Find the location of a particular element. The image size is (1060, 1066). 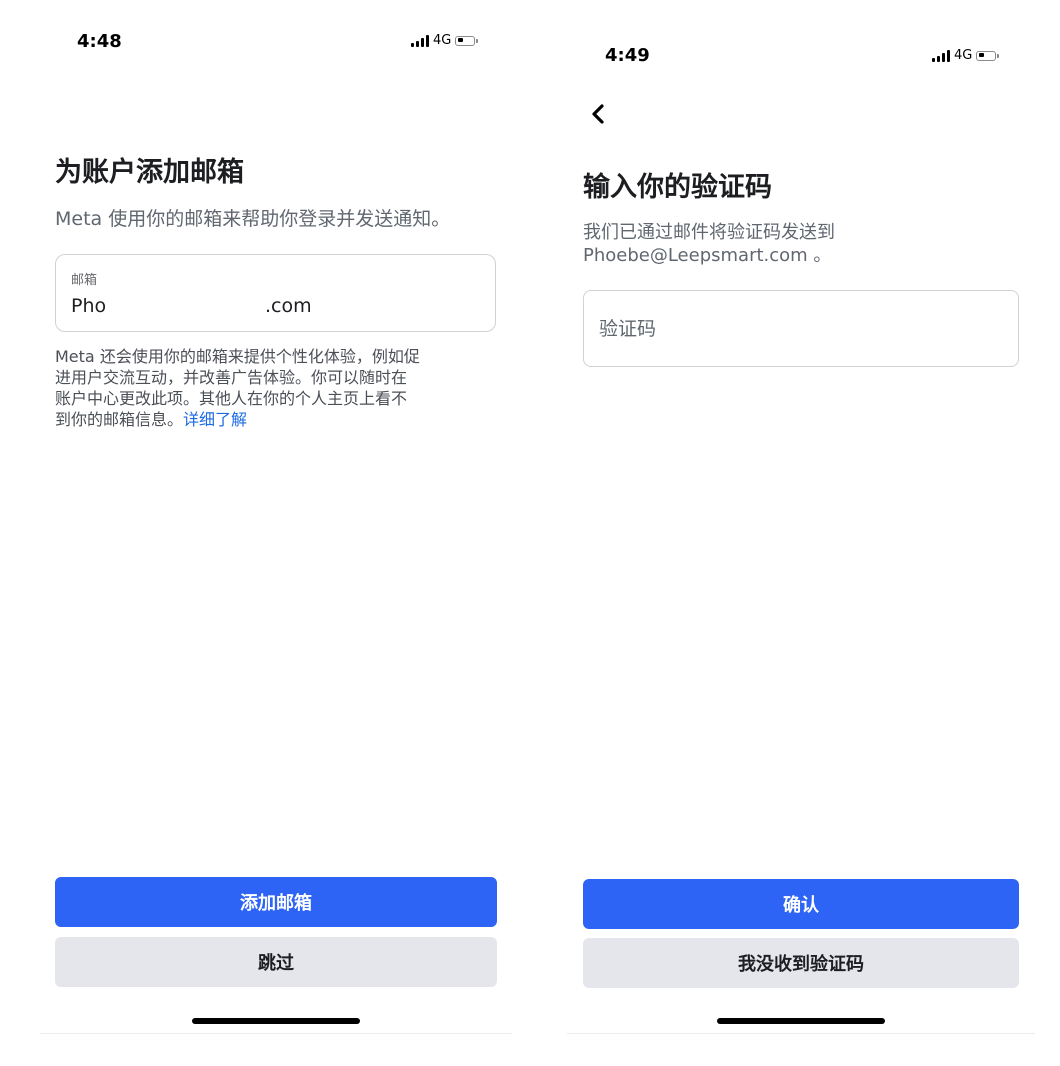

info-line: 进用户交流互动，并改善广告体验。你可以随时在 is located at coordinates (231, 377).